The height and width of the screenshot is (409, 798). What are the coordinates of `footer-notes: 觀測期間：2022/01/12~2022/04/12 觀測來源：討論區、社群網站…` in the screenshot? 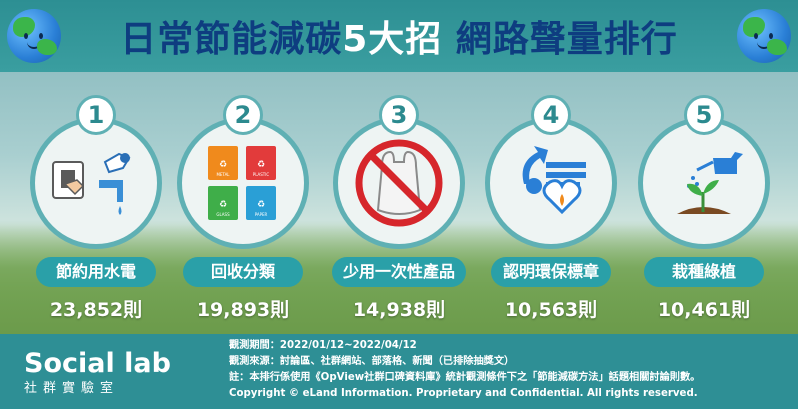 It's located at (509, 370).